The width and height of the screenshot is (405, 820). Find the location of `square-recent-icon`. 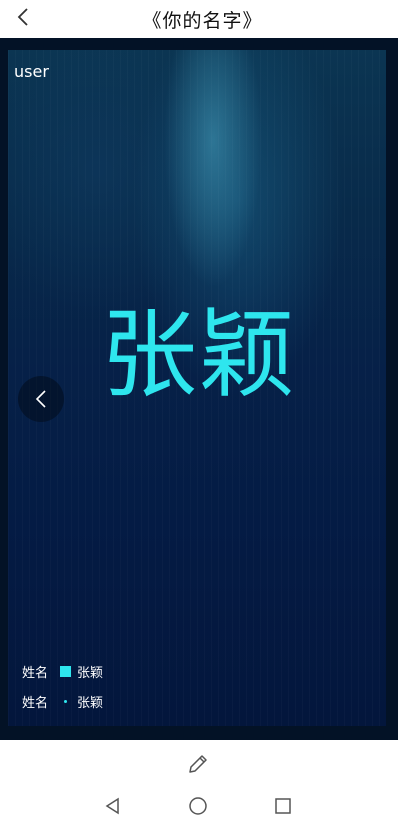

square-recent-icon is located at coordinates (283, 806).